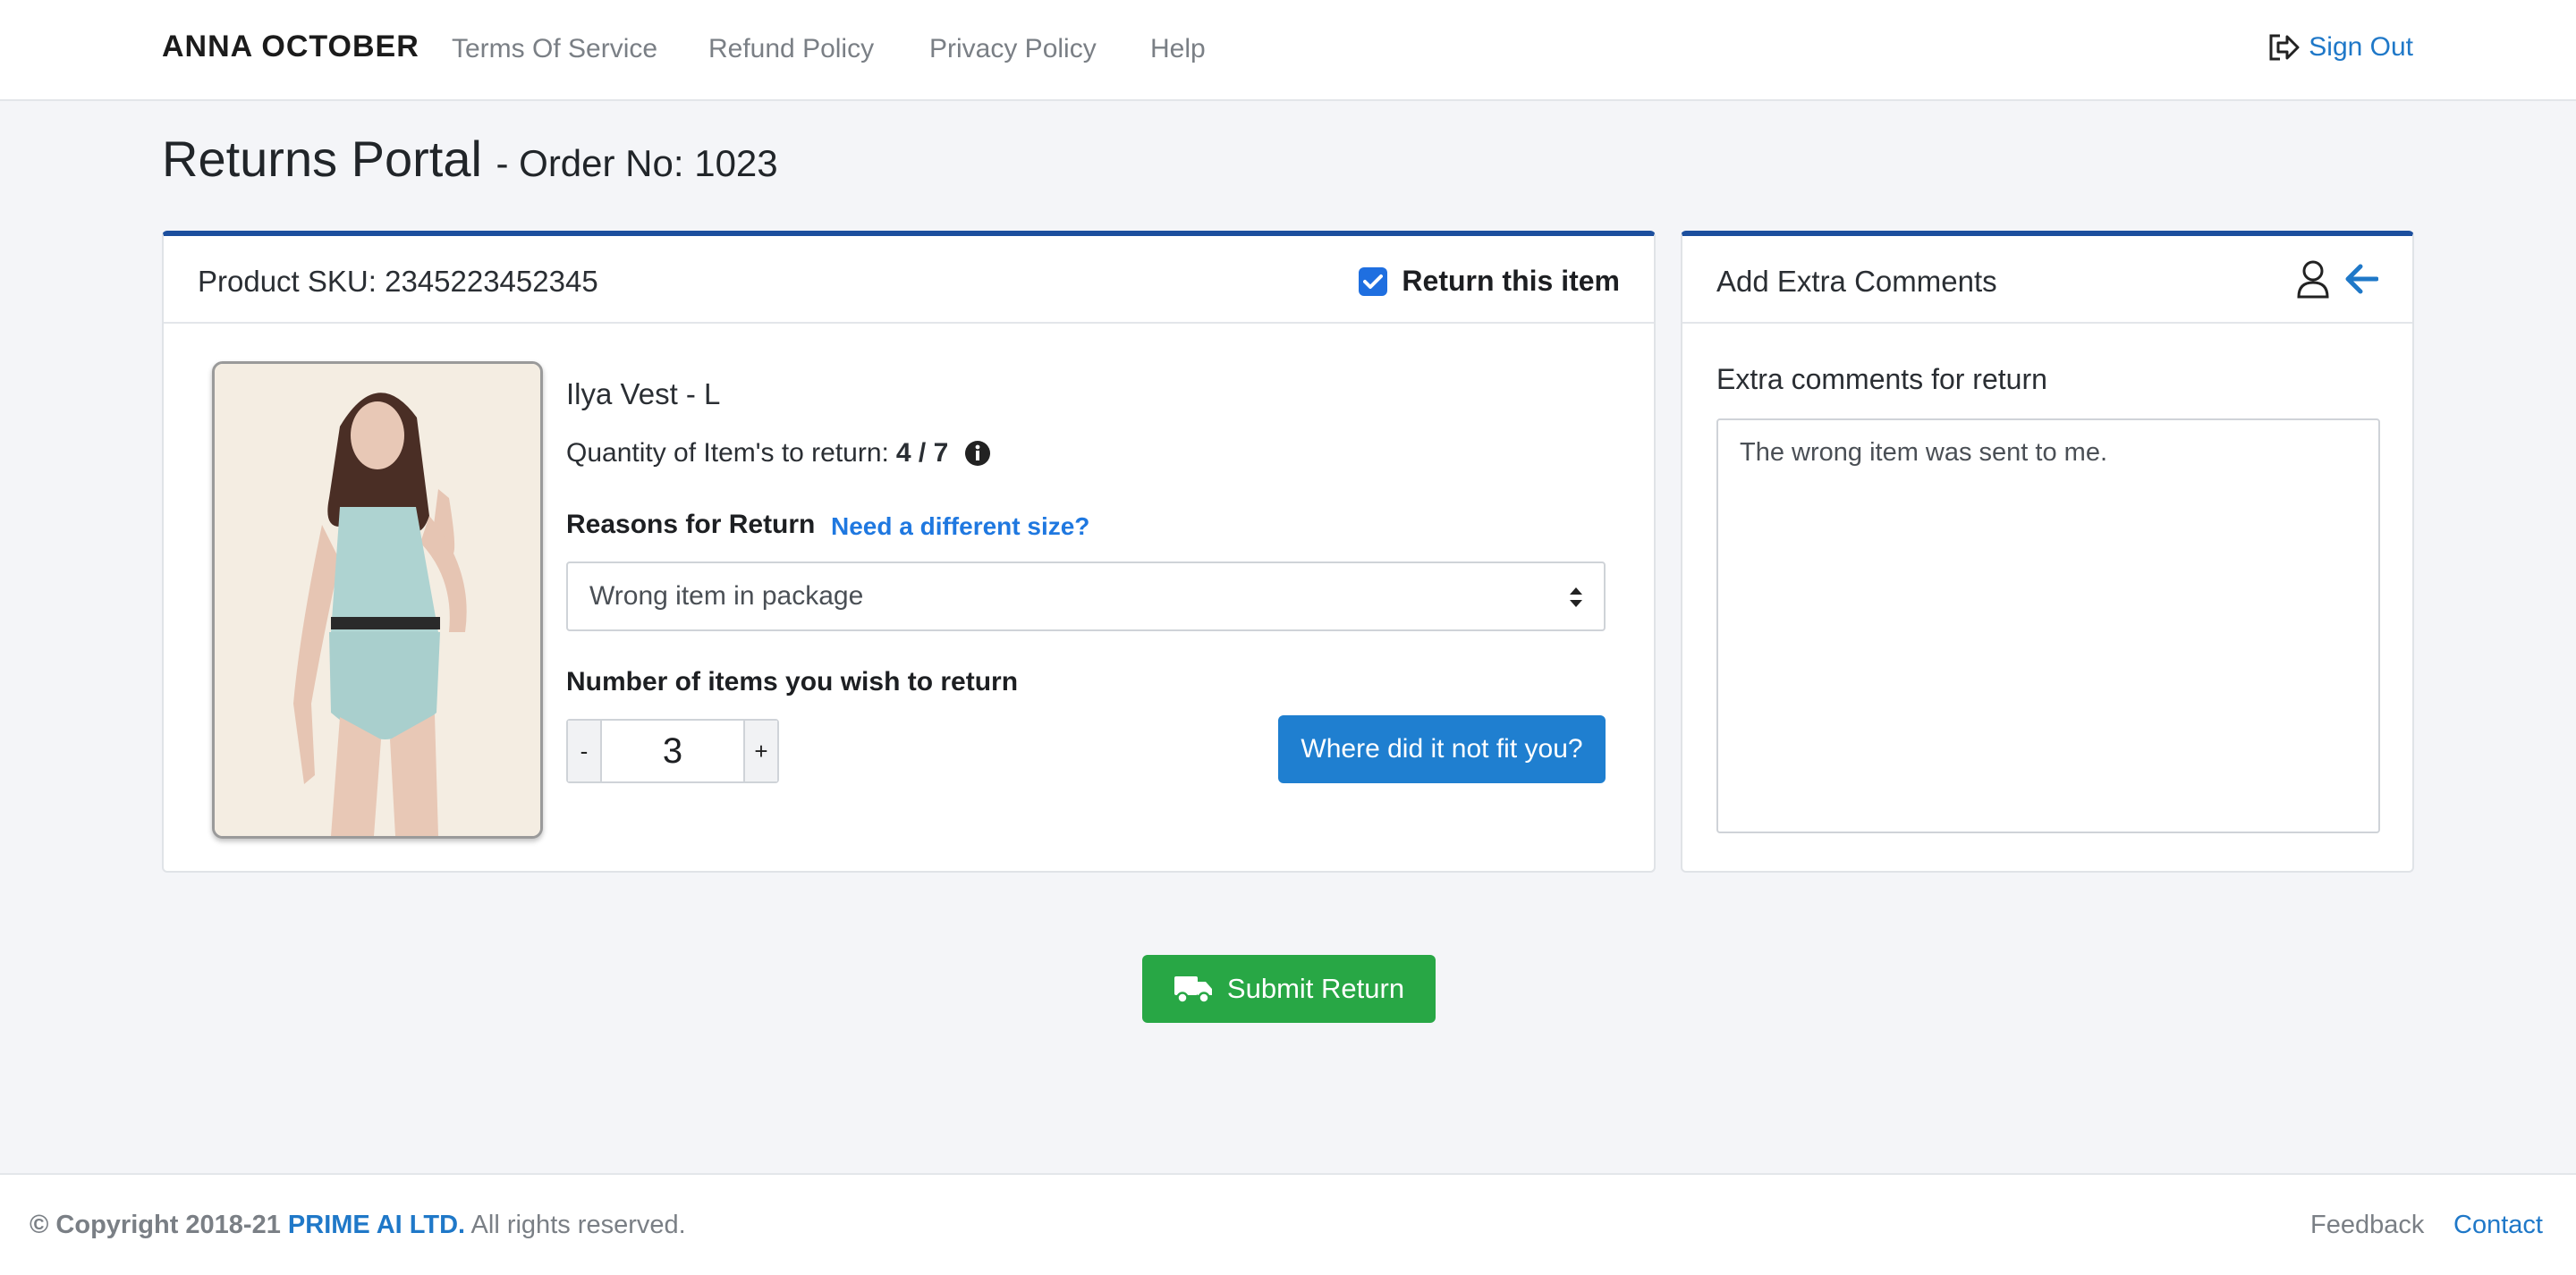 Image resolution: width=2576 pixels, height=1275 pixels. I want to click on sign-out-link: Sign Out, so click(2340, 47).